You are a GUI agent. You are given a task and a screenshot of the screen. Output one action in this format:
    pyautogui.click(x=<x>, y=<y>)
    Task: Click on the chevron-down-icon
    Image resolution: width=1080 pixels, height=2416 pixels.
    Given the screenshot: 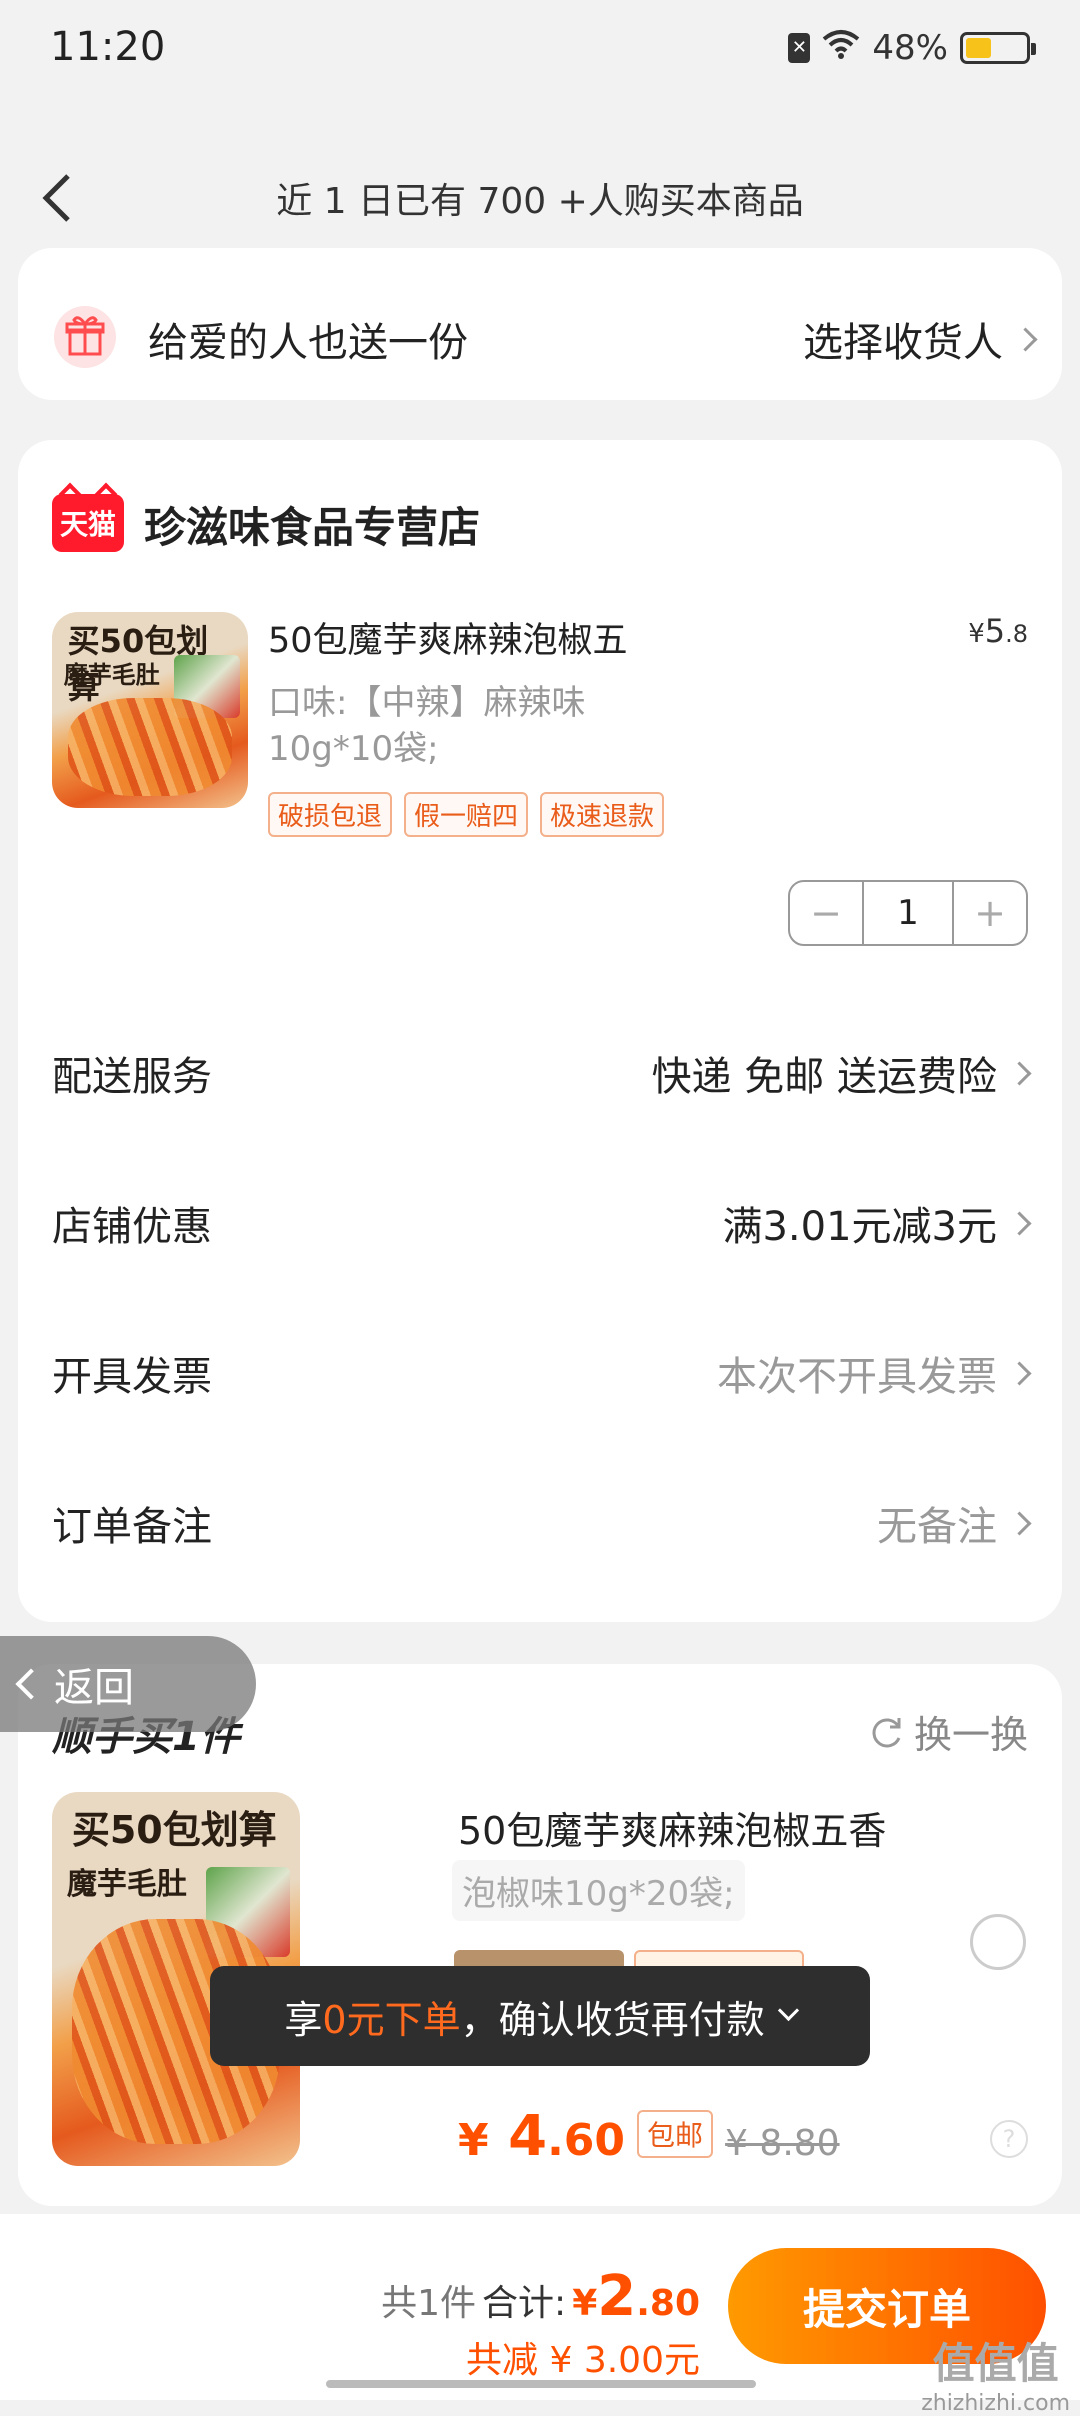 What is the action you would take?
    pyautogui.click(x=788, y=2010)
    